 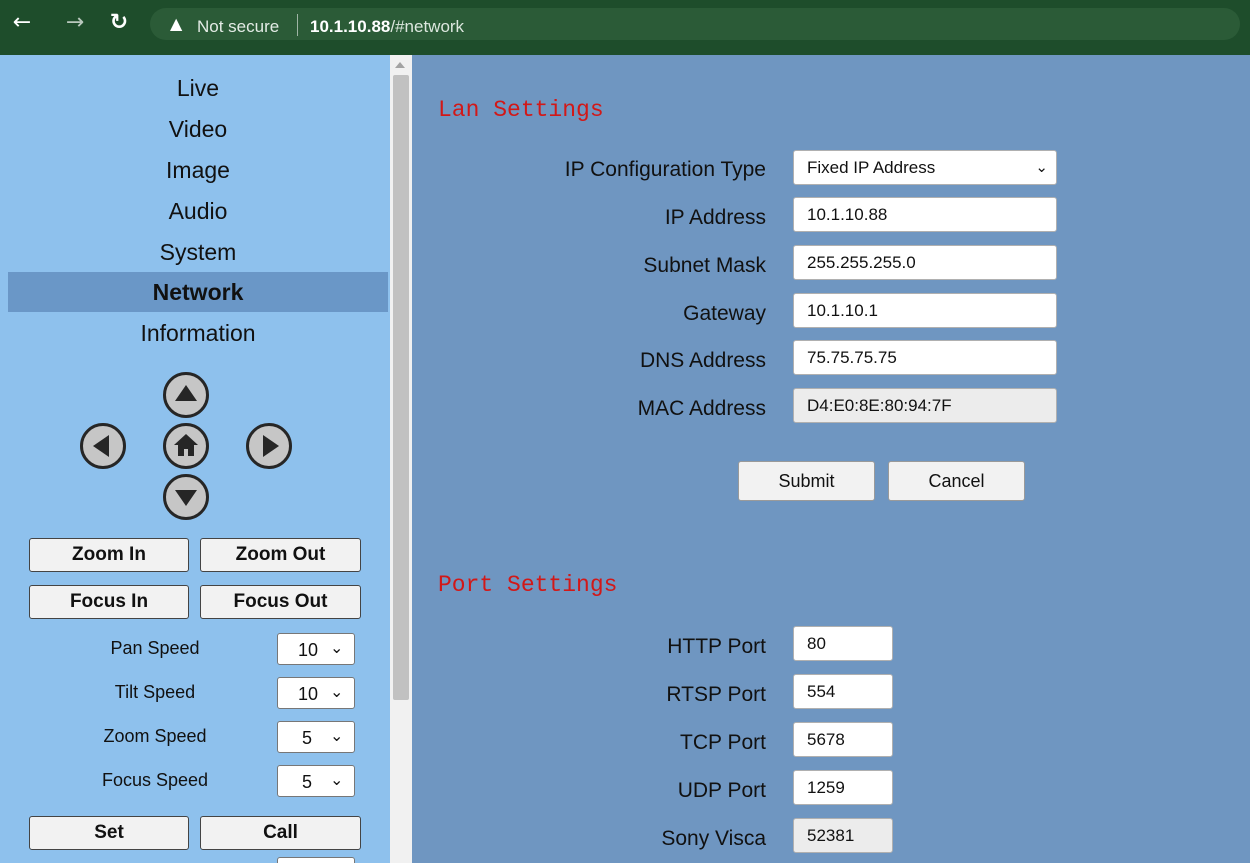 I want to click on tilt-speed-label: Tilt Speed, so click(x=155, y=692).